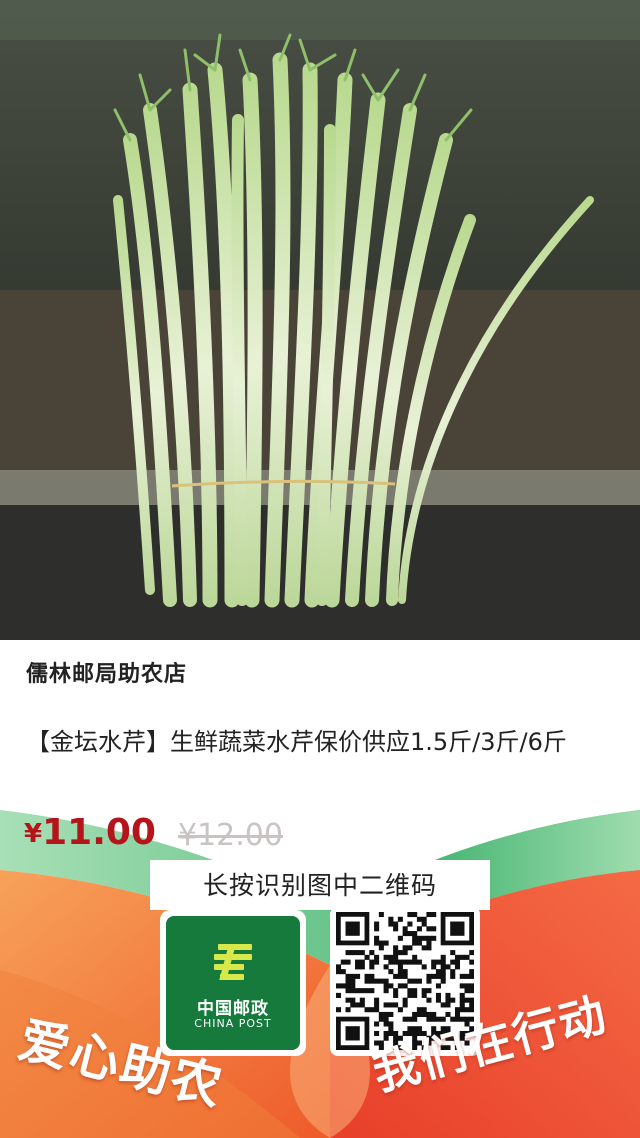  Describe the element at coordinates (33, 834) in the screenshot. I see `currency-symbol: ¥` at that location.